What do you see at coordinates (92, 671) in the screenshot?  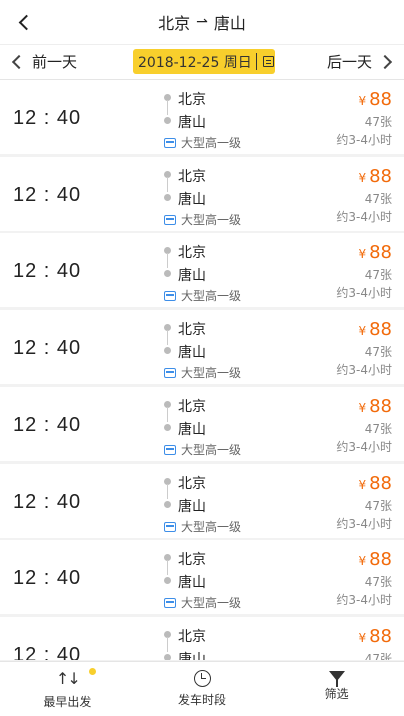 I see `active-indicator-dot` at bounding box center [92, 671].